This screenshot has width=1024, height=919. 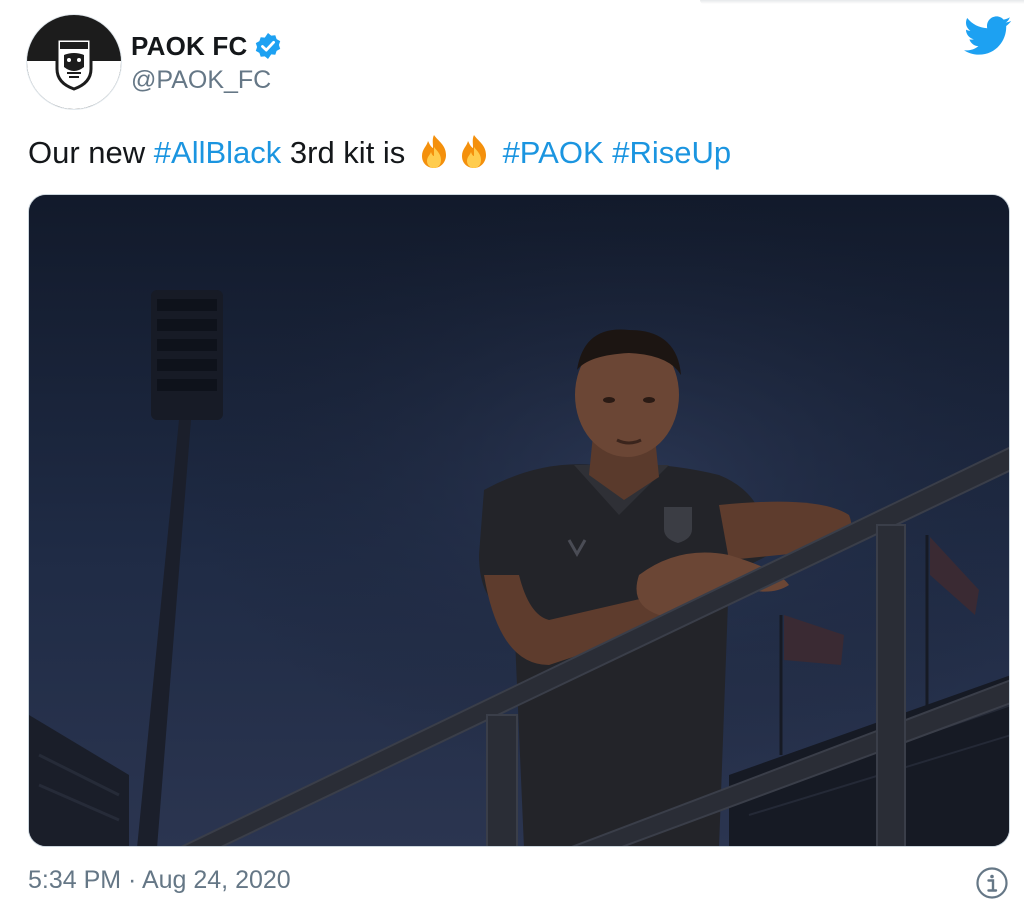 What do you see at coordinates (862, 2) in the screenshot?
I see `card-edge` at bounding box center [862, 2].